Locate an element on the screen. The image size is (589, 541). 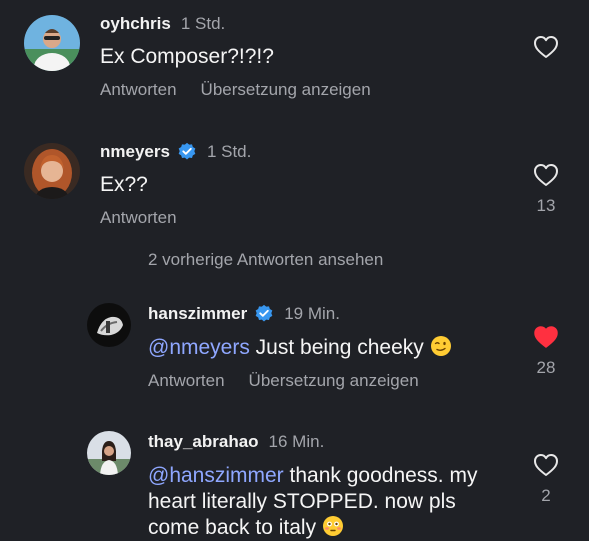
like-control is located at coordinates (546, 47).